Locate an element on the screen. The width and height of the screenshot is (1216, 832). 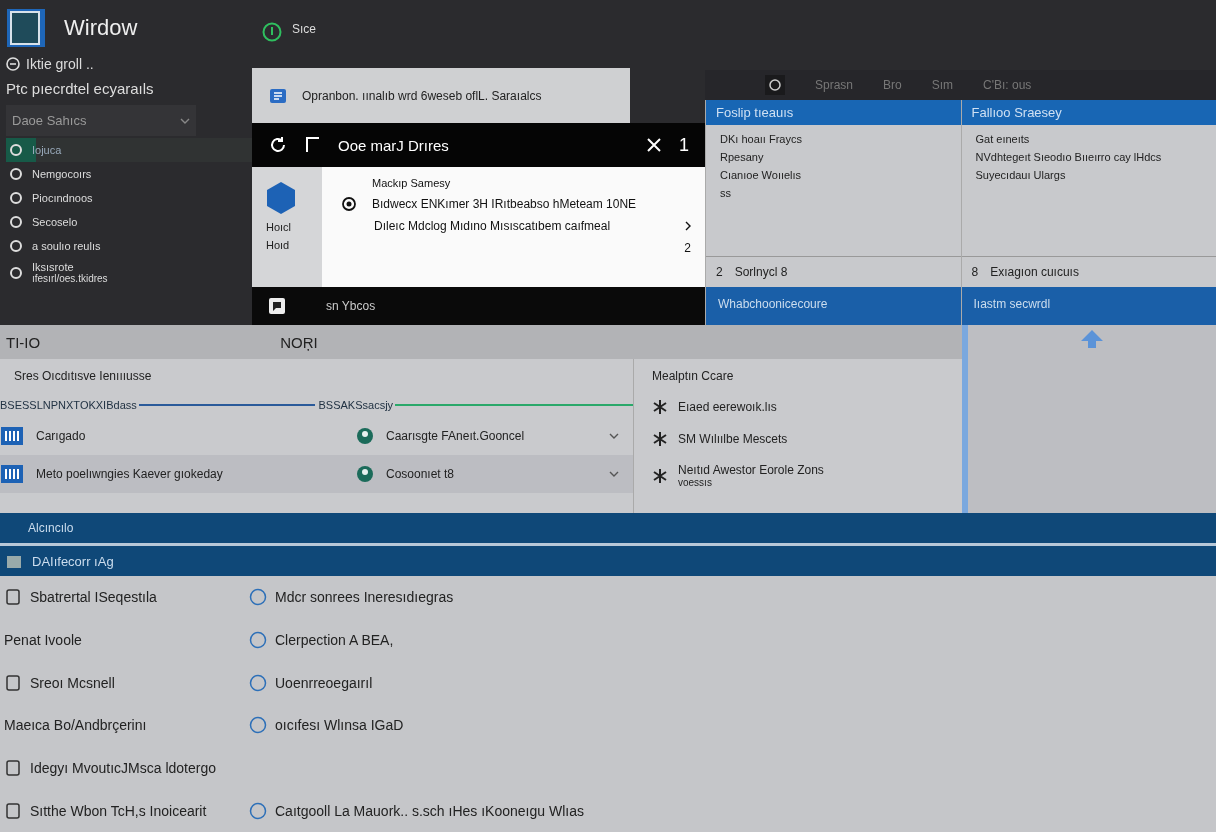
sidebar-heading: Ptc pıecrdtel ecyaraıls is located at coordinates (80, 88).